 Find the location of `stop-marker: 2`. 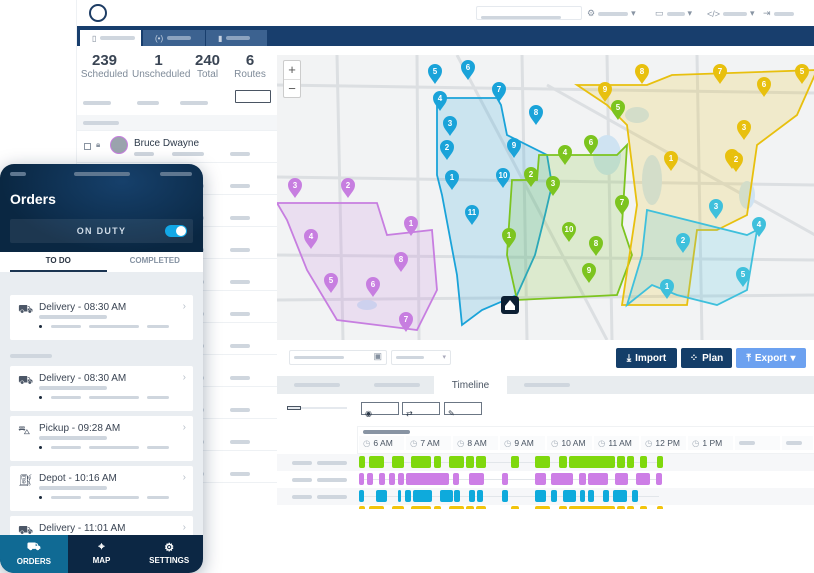

stop-marker: 2 is located at coordinates (348, 188).